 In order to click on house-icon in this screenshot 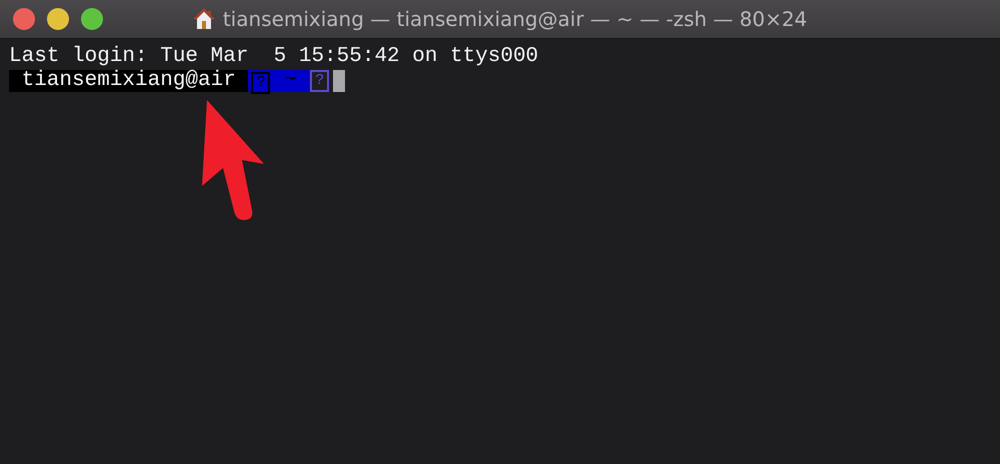, I will do `click(203, 19)`.